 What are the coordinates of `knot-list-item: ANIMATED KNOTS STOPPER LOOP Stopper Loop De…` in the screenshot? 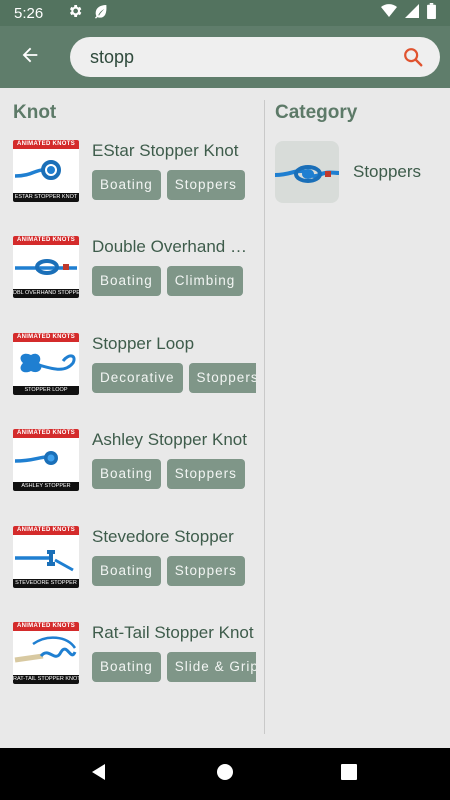 It's located at (132, 380).